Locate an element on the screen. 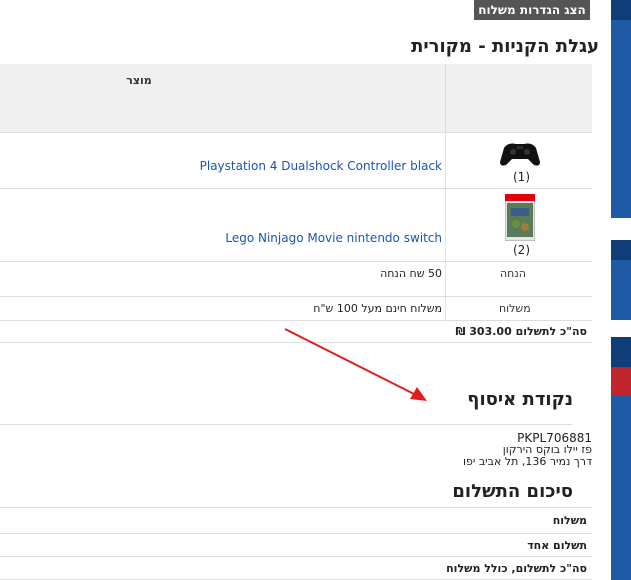 Image resolution: width=631 pixels, height=580 pixels. product-link: Lego Ninjago Movie nintendo switch is located at coordinates (333, 238).